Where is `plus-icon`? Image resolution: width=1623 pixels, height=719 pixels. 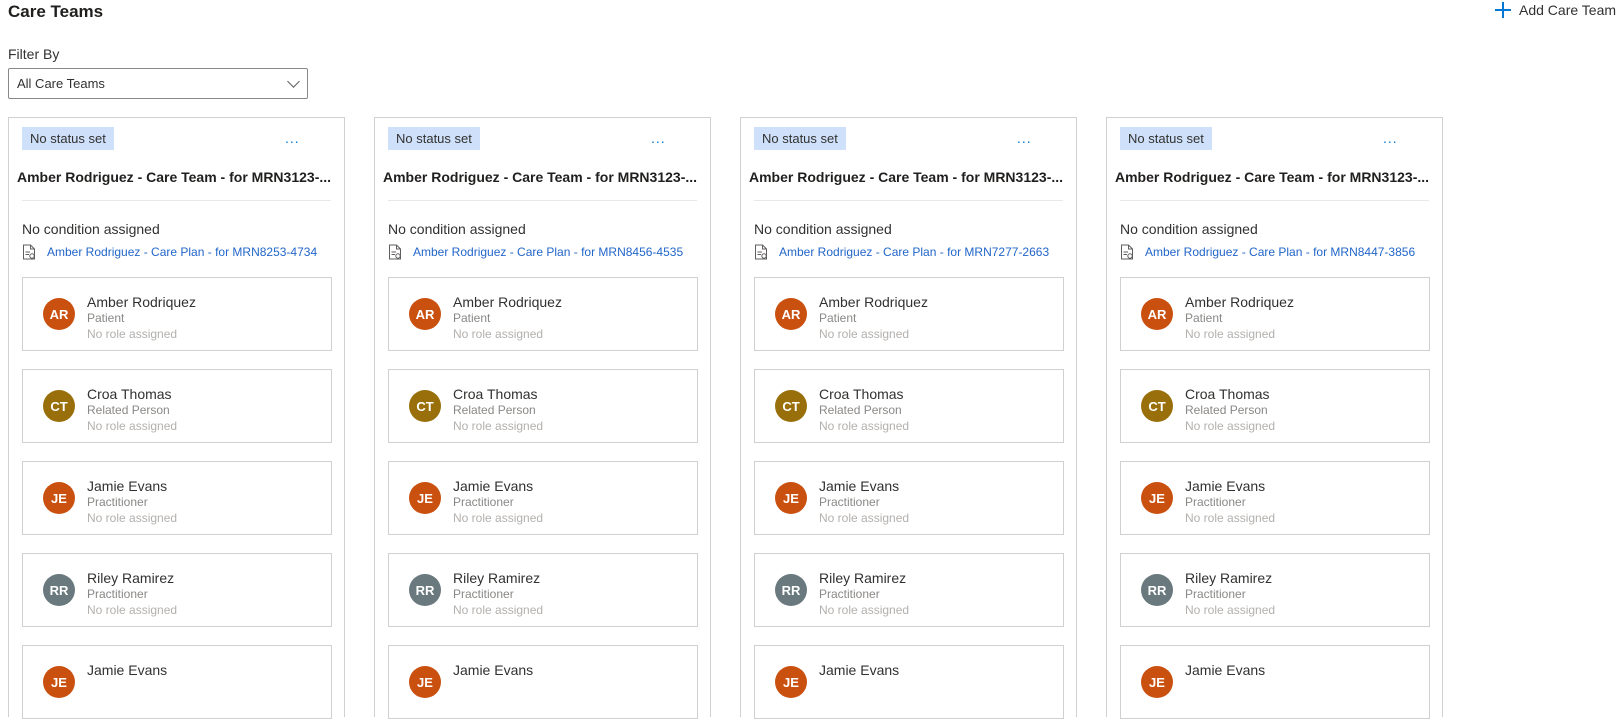 plus-icon is located at coordinates (1503, 10).